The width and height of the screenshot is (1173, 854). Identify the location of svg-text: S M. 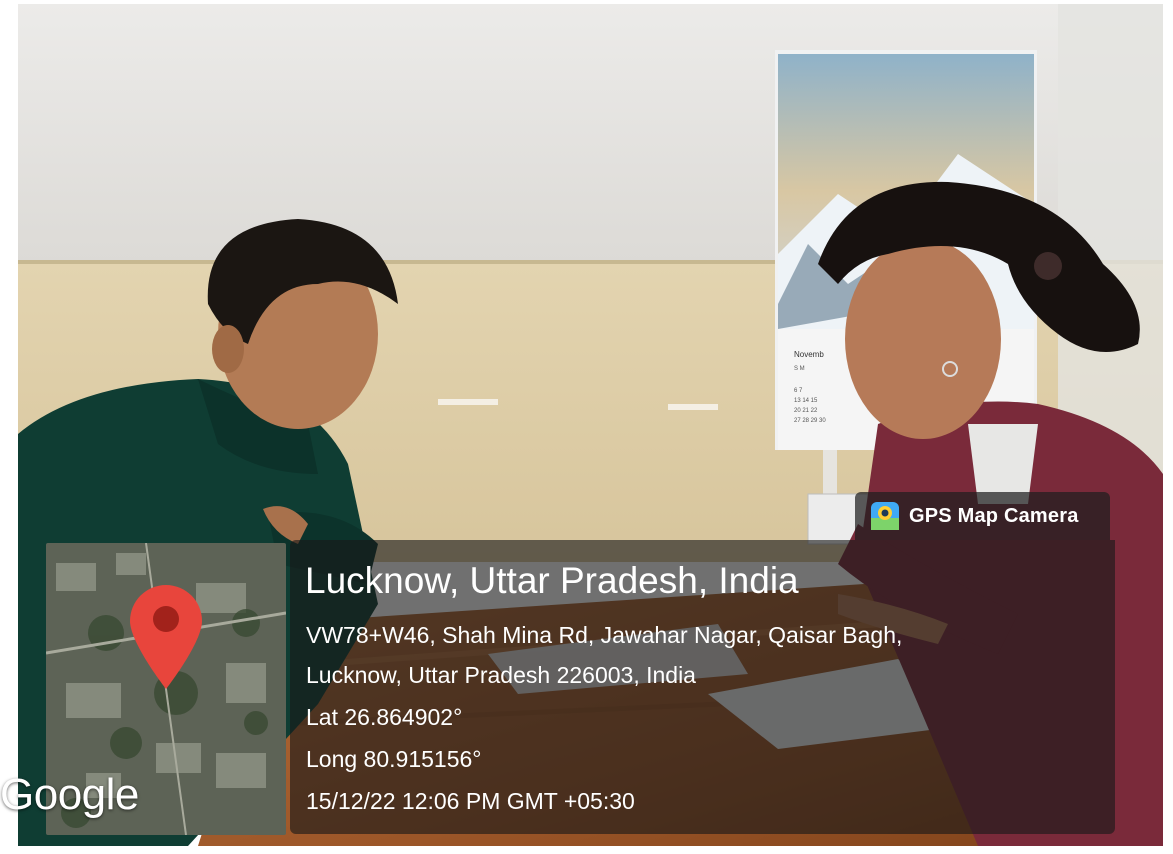
(799, 369).